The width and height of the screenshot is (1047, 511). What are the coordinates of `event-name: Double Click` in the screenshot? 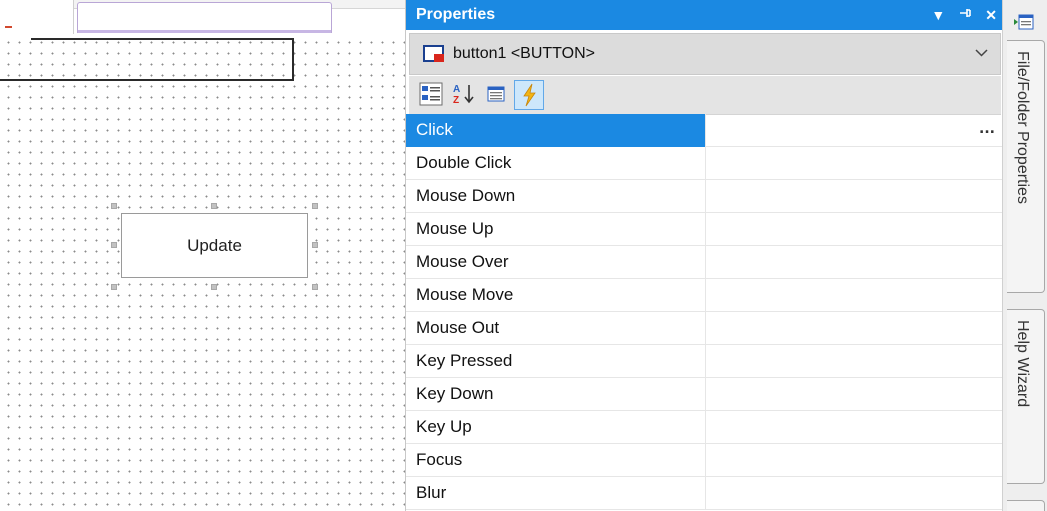 It's located at (556, 163).